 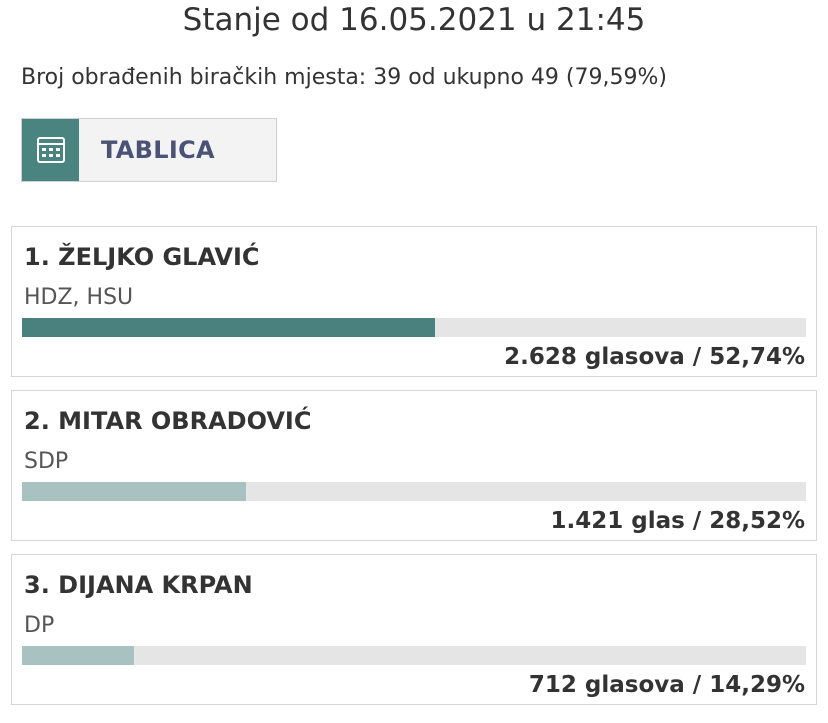 I want to click on table-view-button: TABLICA, so click(x=149, y=150).